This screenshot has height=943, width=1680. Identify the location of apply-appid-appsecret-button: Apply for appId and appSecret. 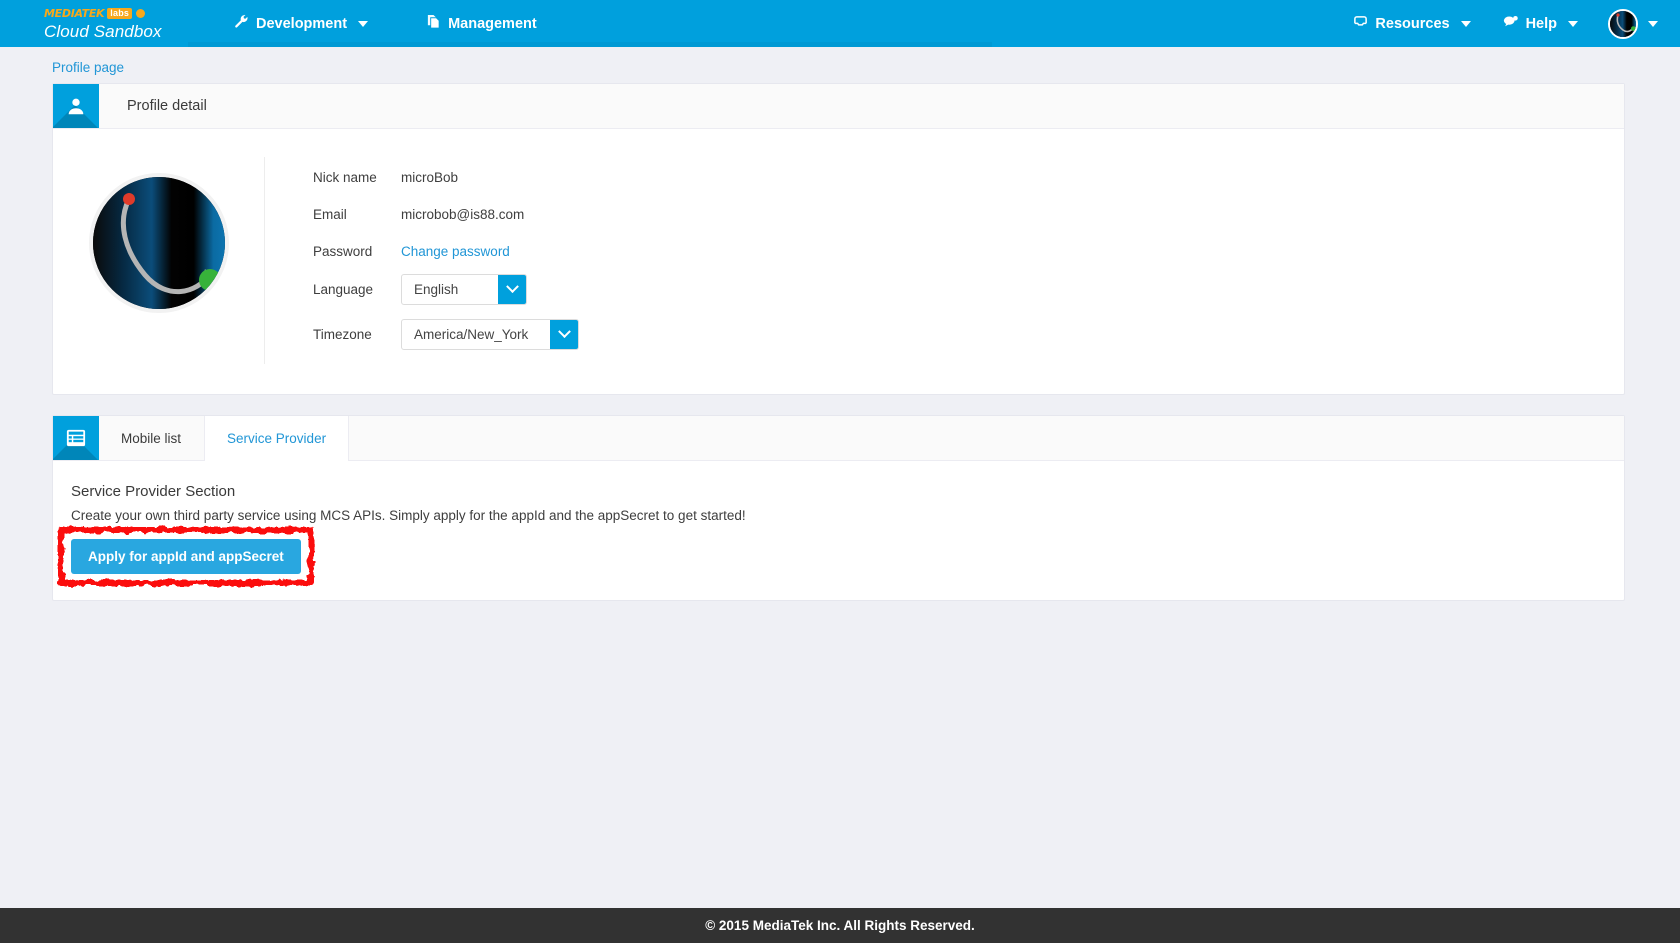
(186, 556).